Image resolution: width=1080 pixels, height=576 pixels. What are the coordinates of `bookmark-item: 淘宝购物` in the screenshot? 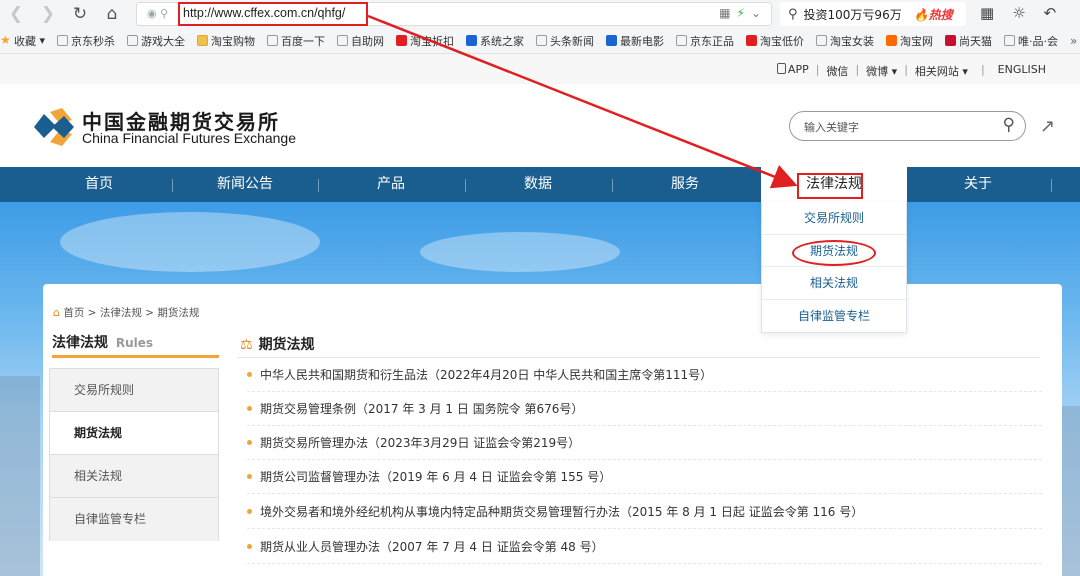 It's located at (226, 41).